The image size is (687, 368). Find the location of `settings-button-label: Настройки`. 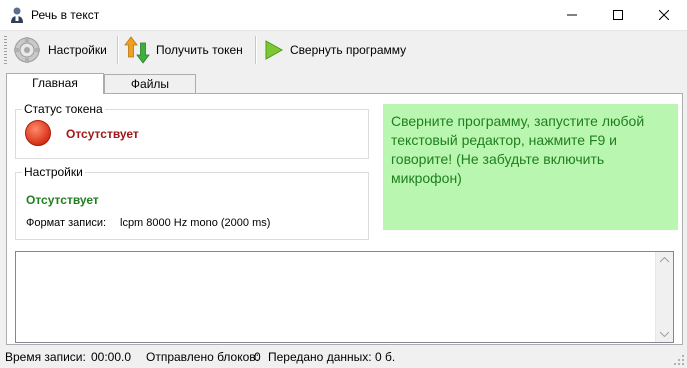

settings-button-label: Настройки is located at coordinates (77, 50).